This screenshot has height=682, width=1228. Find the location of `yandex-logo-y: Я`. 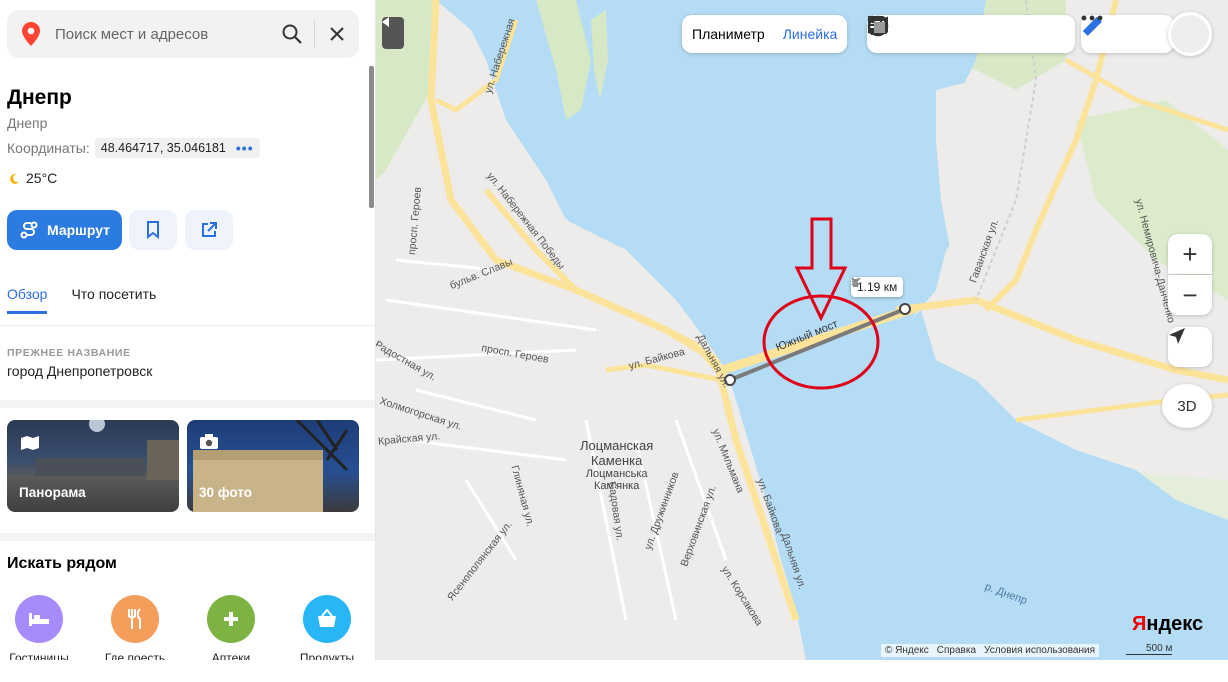

yandex-logo-y: Я is located at coordinates (1139, 624).